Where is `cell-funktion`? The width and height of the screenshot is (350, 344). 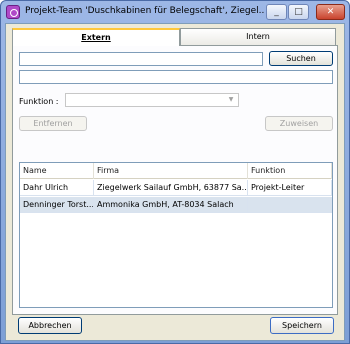
cell-funktion is located at coordinates (290, 205).